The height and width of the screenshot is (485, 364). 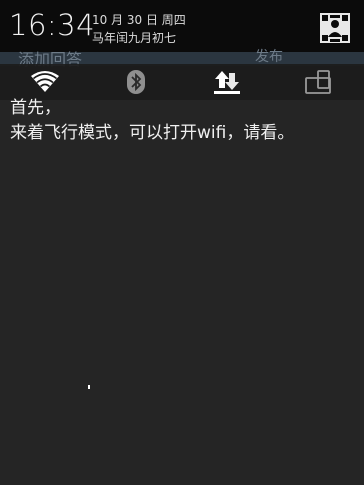 I want to click on rotate-icon, so click(x=318, y=82).